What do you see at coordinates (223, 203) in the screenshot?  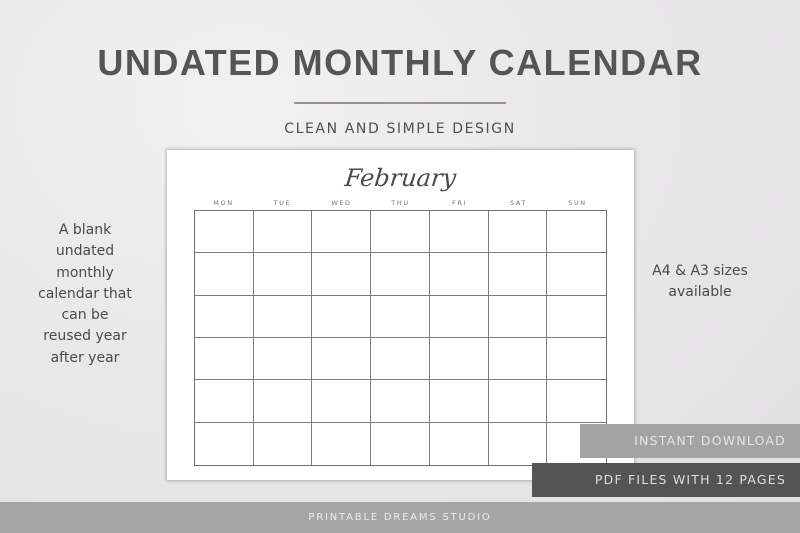 I see `weekday-label: MON` at bounding box center [223, 203].